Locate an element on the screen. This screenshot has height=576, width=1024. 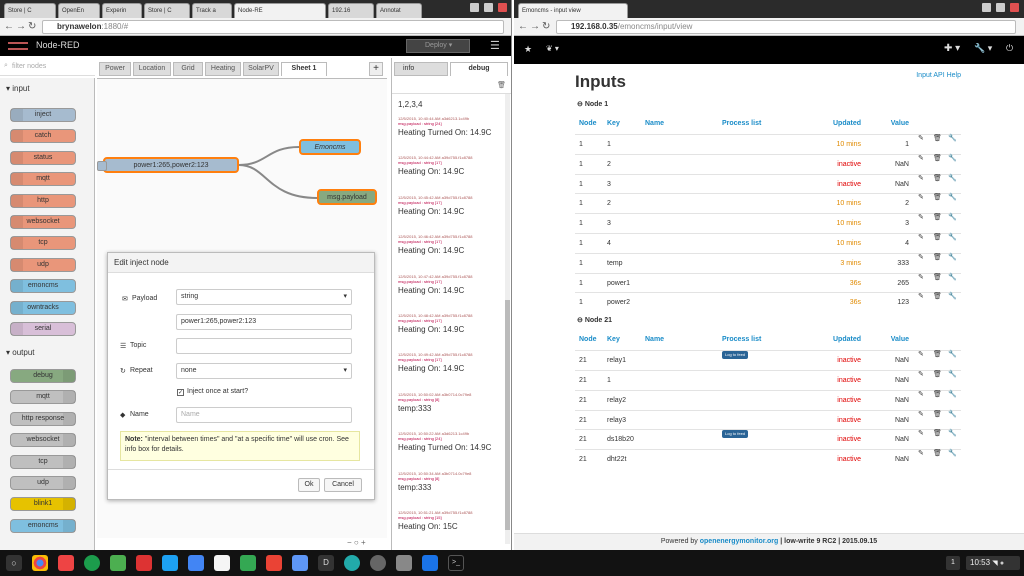
app-d-icon: D is located at coordinates (326, 563).